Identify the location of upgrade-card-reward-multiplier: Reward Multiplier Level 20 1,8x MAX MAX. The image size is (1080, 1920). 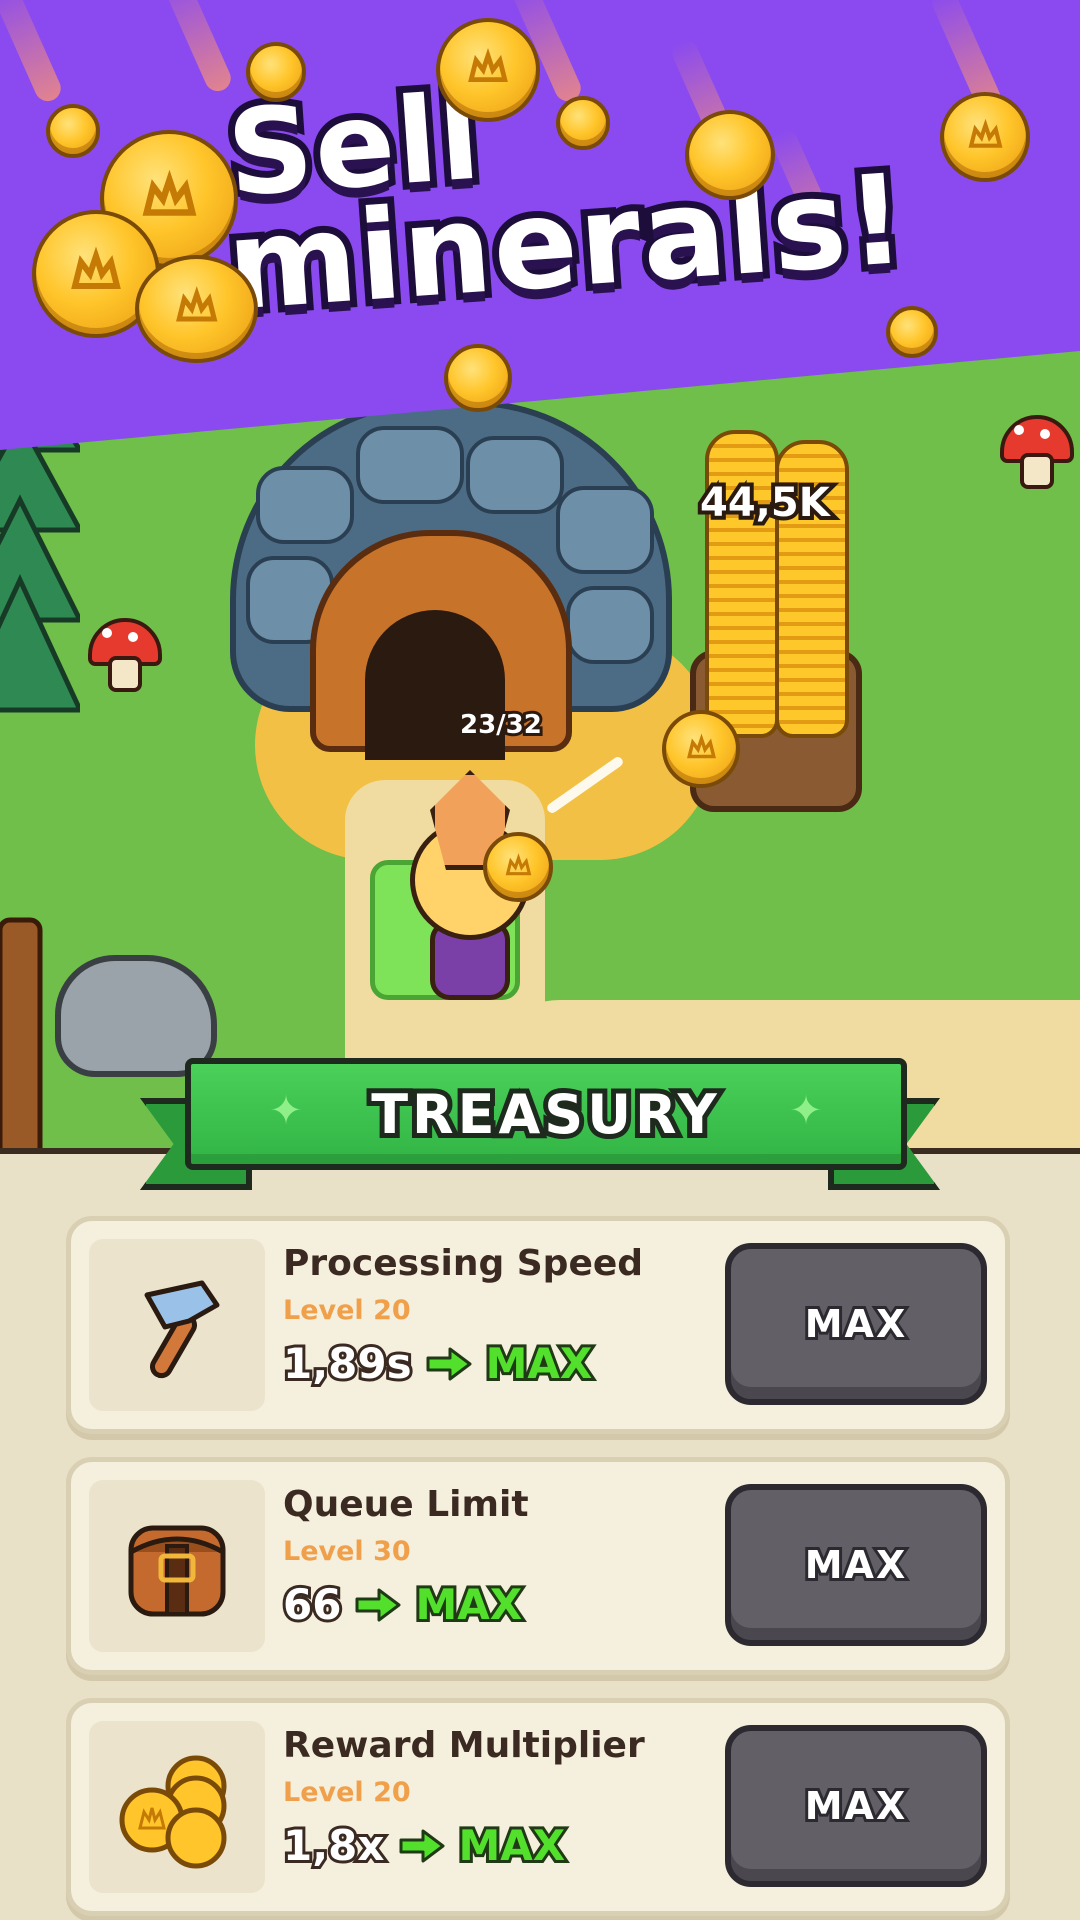
(538, 1807).